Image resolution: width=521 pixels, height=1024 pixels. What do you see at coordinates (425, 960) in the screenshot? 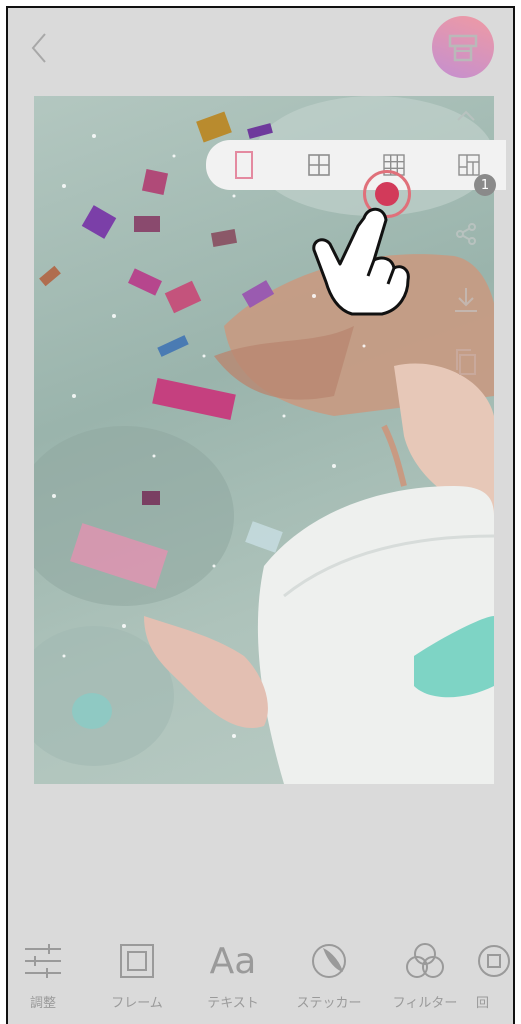
I see `filter-icon` at bounding box center [425, 960].